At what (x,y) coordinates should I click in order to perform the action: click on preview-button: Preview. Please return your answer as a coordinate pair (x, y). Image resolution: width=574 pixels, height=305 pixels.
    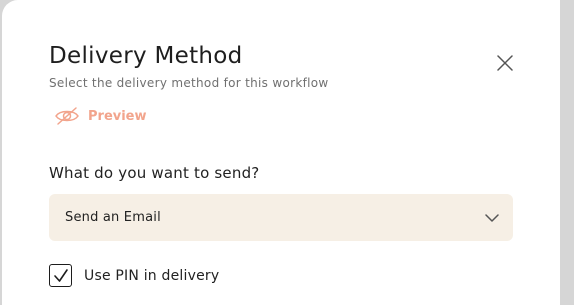
    Looking at the image, I should click on (100, 116).